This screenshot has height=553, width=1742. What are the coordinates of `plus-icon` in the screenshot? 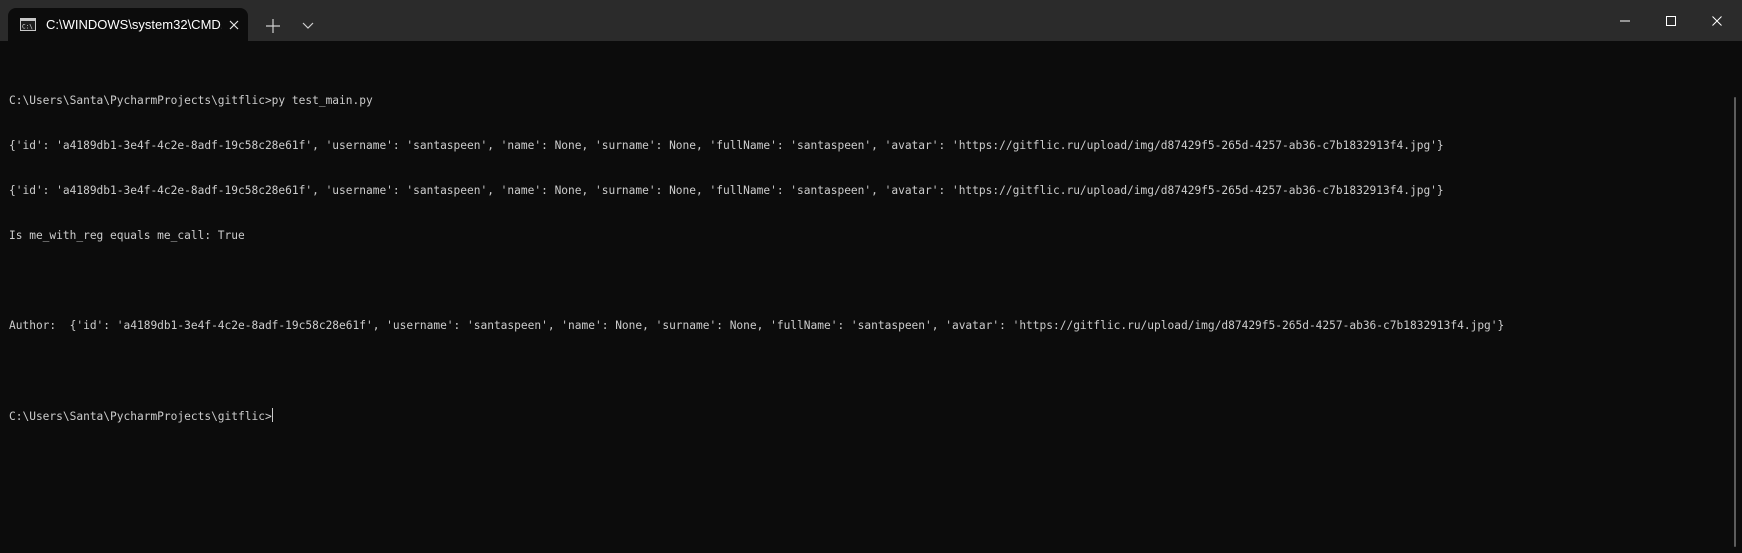 It's located at (273, 26).